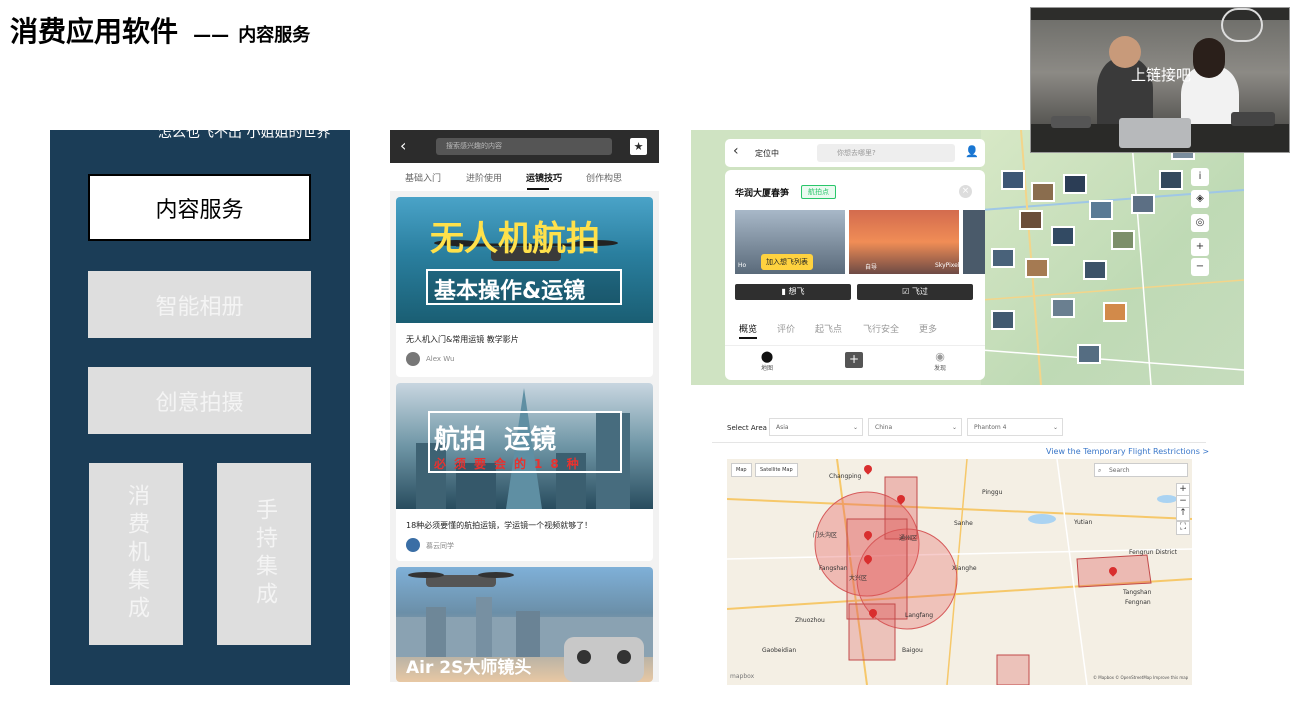 The image size is (1302, 728). What do you see at coordinates (818, 192) in the screenshot?
I see `spot-badge: 航拍点` at bounding box center [818, 192].